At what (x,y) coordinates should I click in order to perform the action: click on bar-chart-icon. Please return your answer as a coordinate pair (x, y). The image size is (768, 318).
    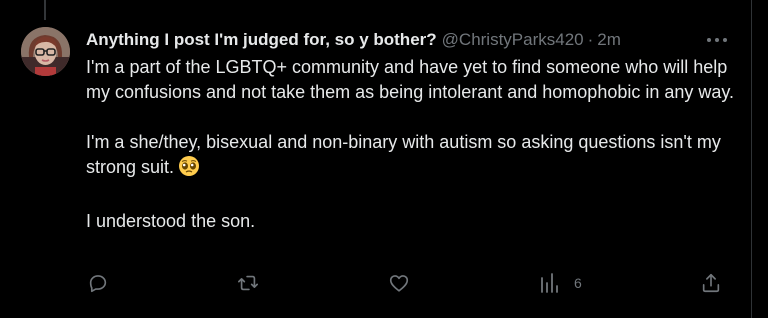
    Looking at the image, I should click on (549, 283).